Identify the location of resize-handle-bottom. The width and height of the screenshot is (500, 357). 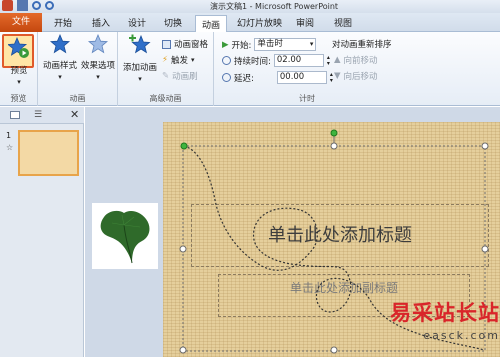
(334, 350).